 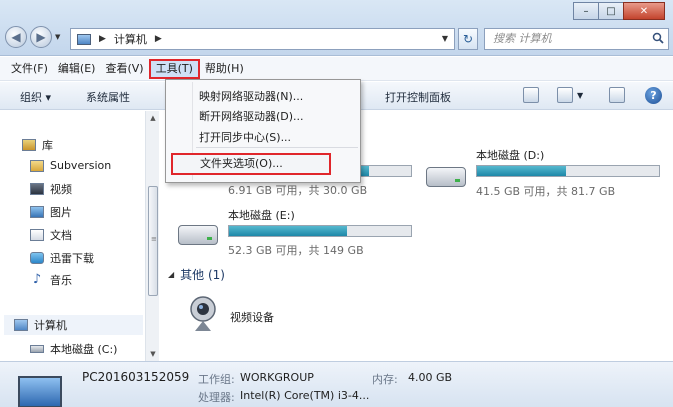 I want to click on sidebar-item-music: ♪ 音乐, so click(x=51, y=280).